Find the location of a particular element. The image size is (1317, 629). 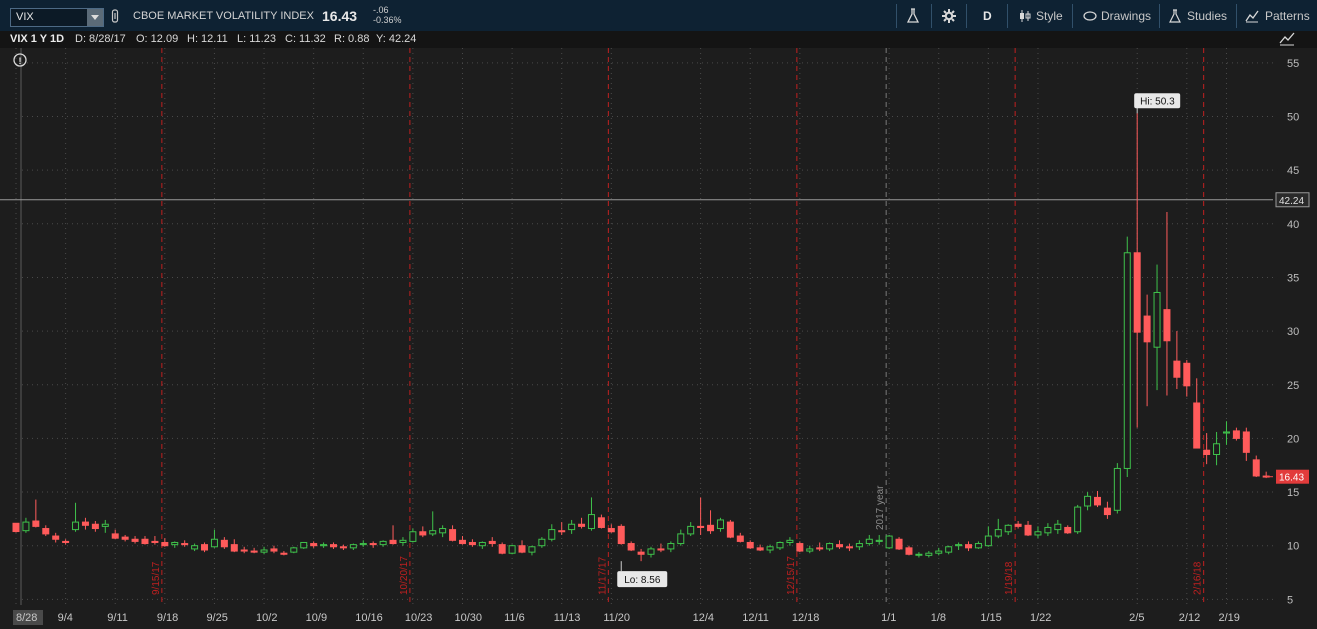

studies-label: Studies is located at coordinates (1207, 15).